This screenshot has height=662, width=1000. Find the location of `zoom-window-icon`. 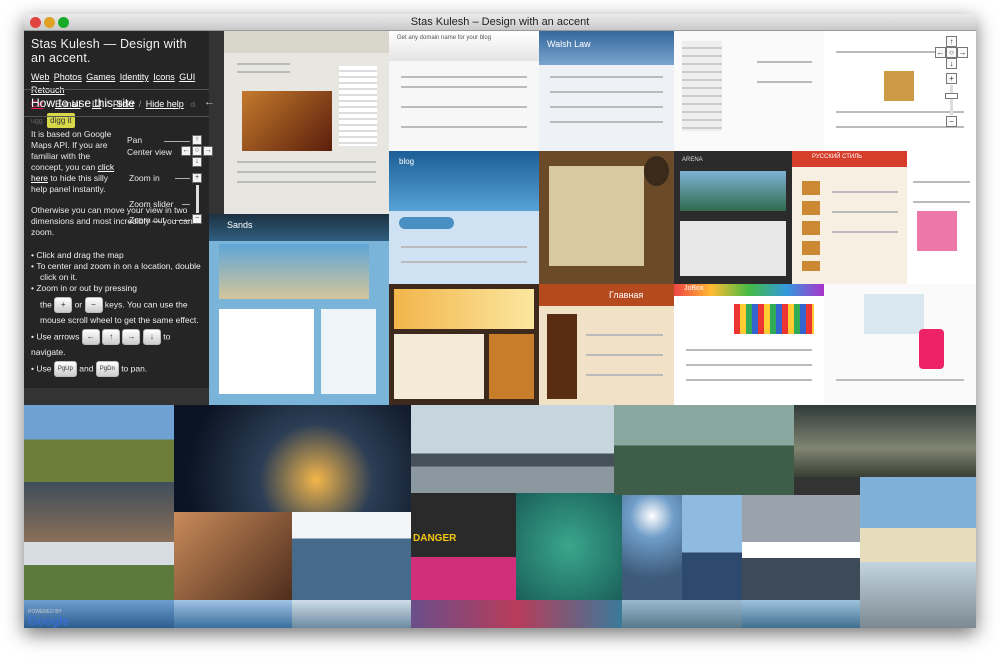

zoom-window-icon is located at coordinates (63, 22).